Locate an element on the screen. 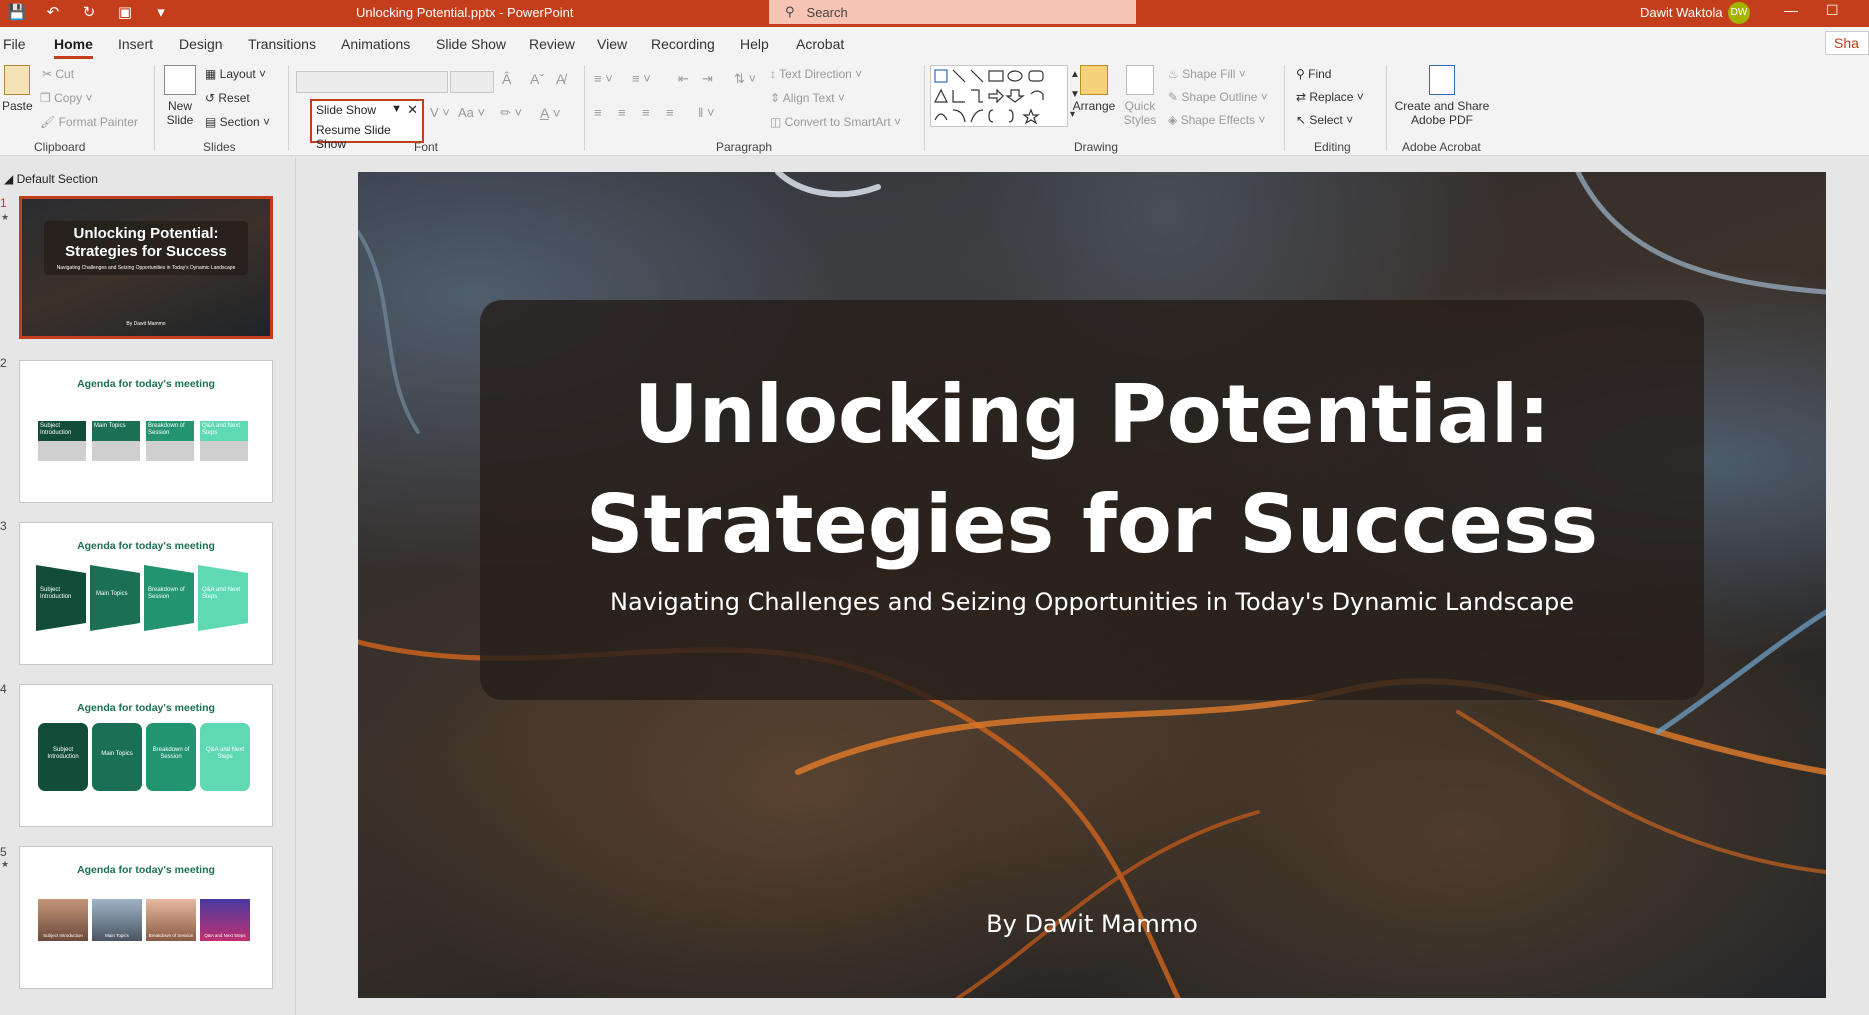  customize-qat-icon: ▾ is located at coordinates (161, 12).